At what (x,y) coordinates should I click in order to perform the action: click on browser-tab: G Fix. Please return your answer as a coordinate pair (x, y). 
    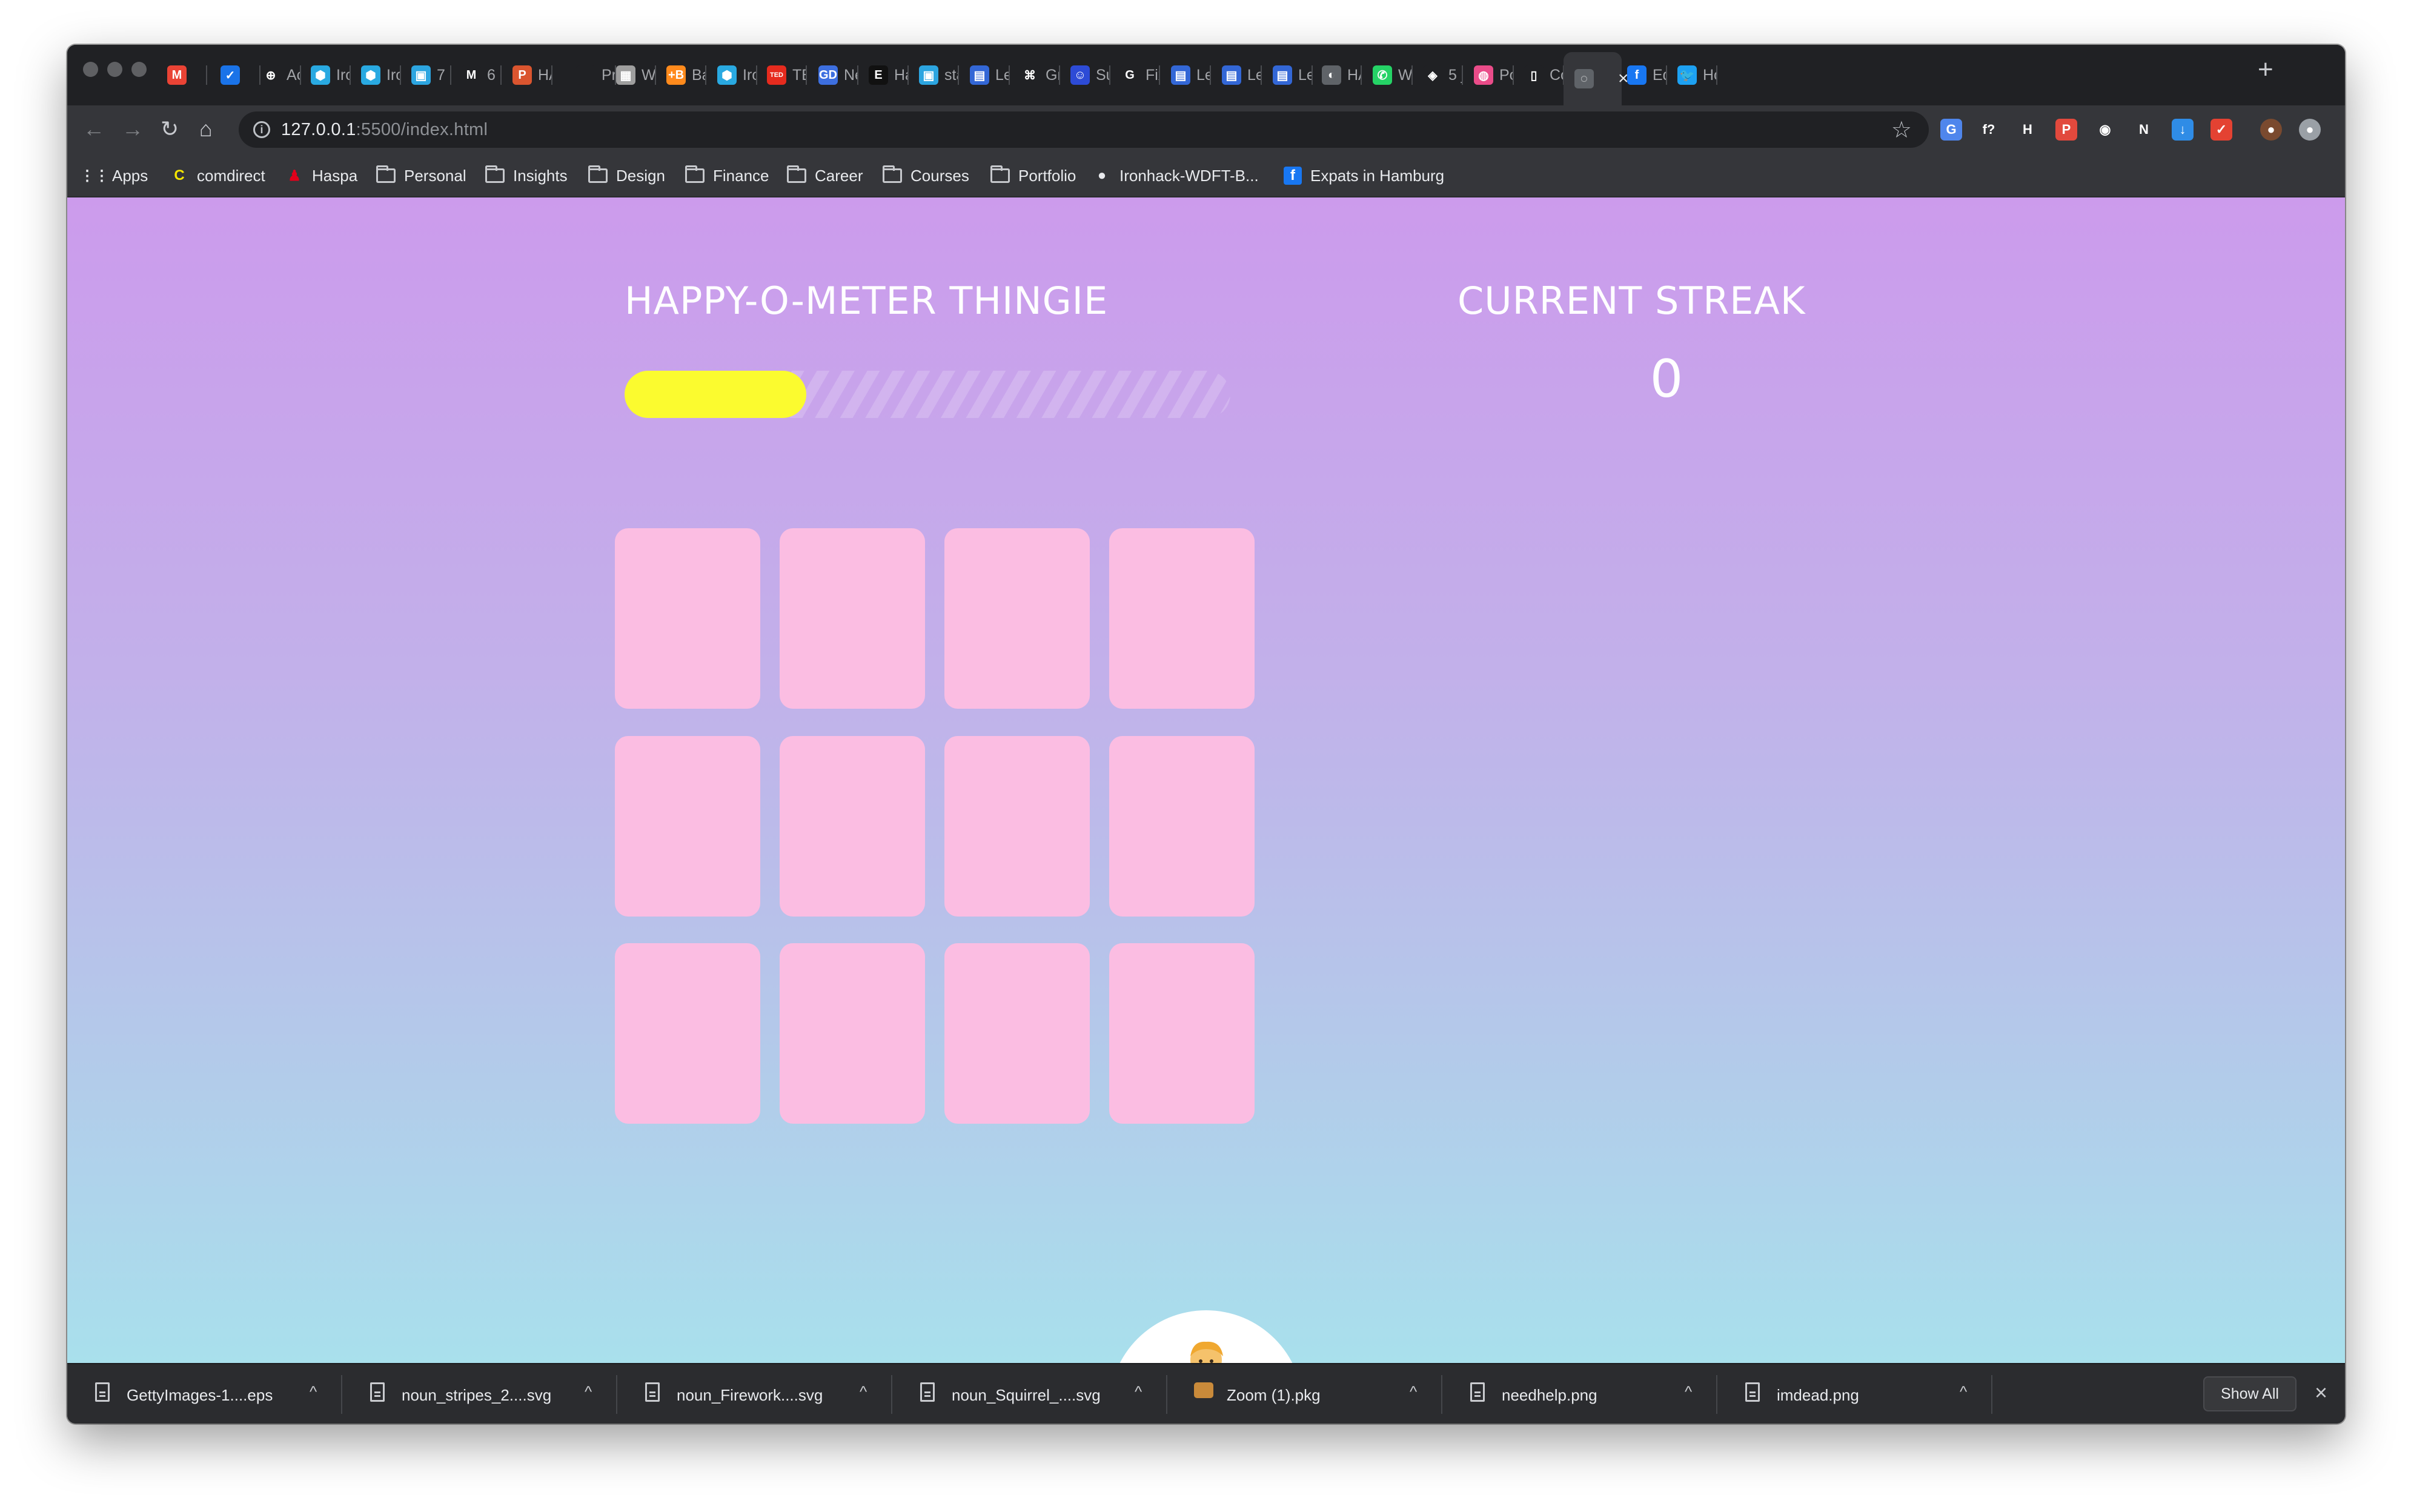
    Looking at the image, I should click on (1134, 75).